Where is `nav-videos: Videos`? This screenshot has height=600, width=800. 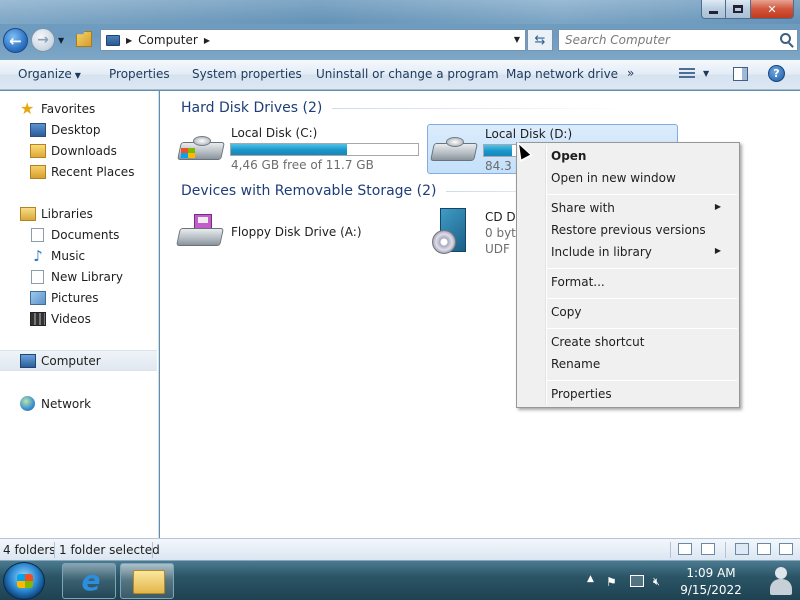
nav-videos: Videos is located at coordinates (78, 318).